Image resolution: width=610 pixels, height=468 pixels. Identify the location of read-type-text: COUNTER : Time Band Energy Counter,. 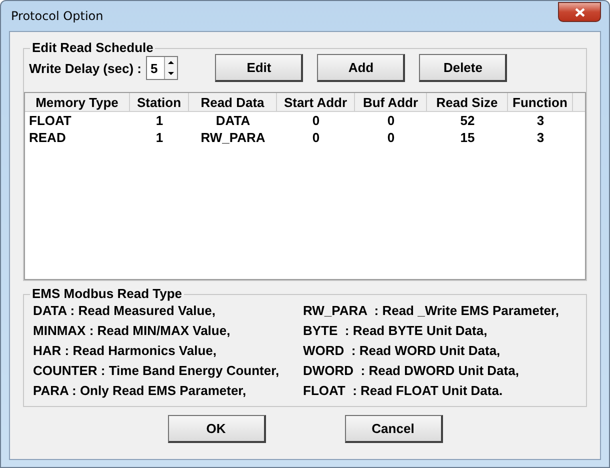
(156, 371).